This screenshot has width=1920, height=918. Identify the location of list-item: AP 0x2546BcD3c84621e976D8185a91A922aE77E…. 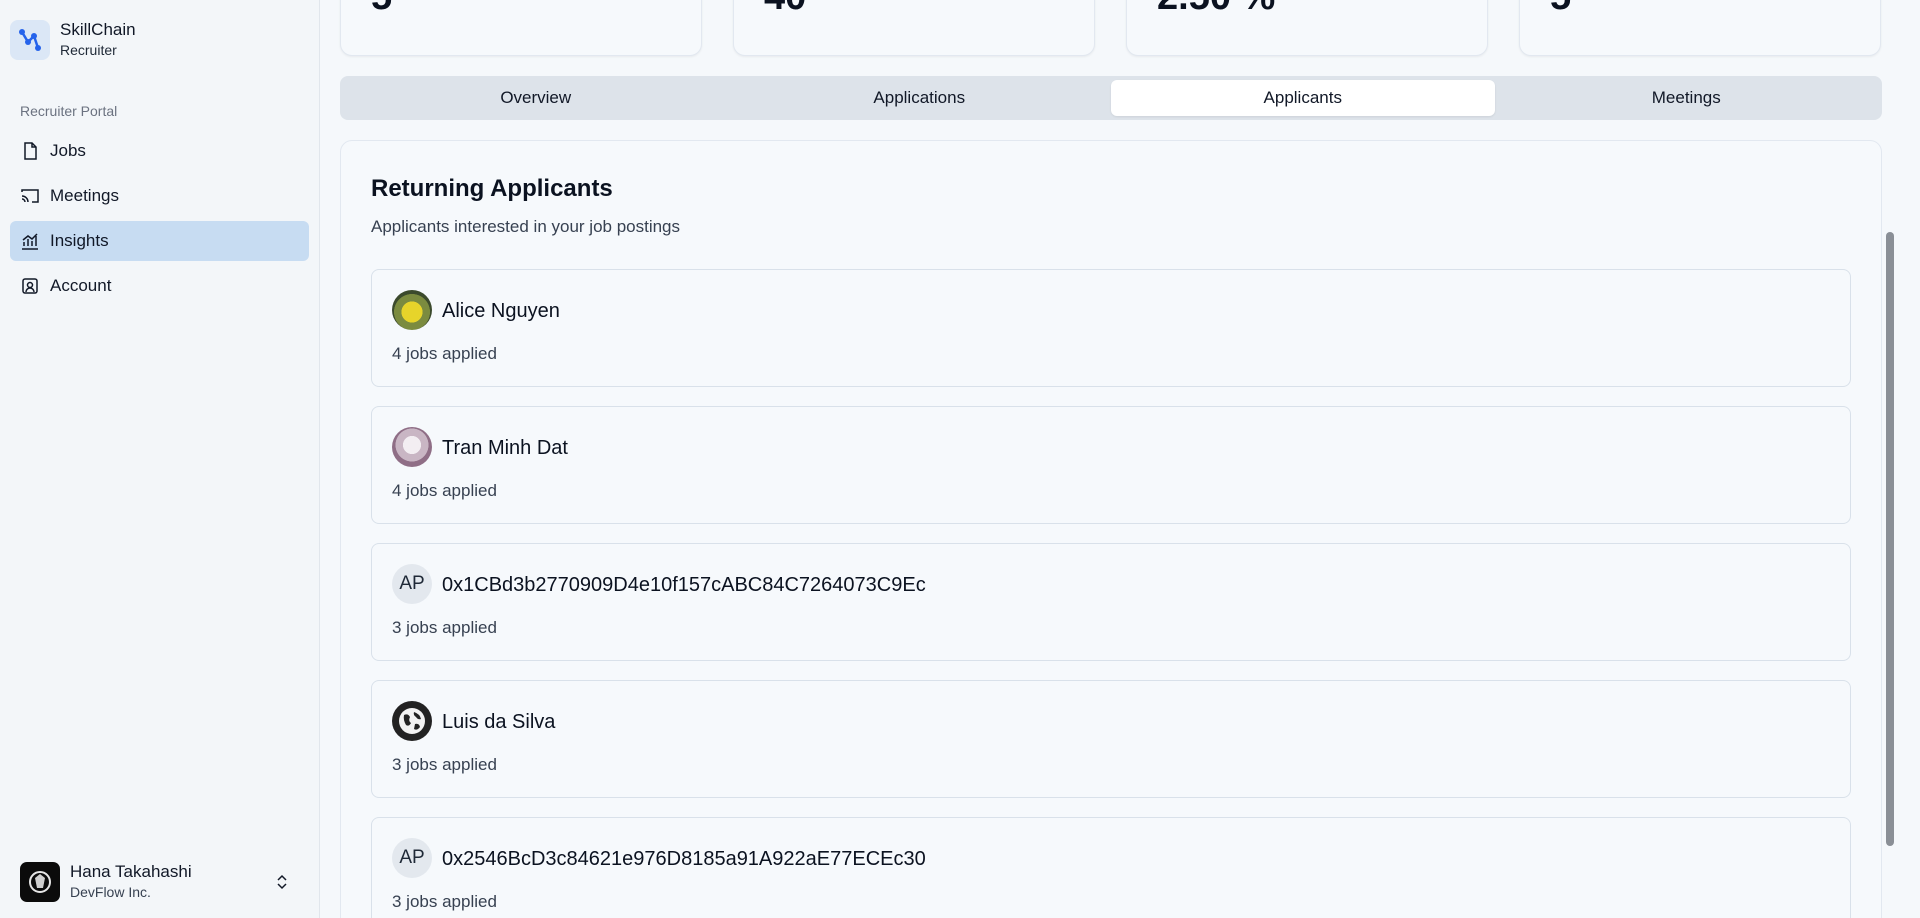
(1111, 867).